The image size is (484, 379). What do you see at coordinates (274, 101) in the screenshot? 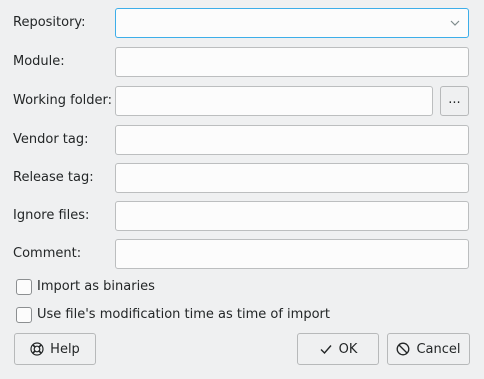
I see `working-folder-input` at bounding box center [274, 101].